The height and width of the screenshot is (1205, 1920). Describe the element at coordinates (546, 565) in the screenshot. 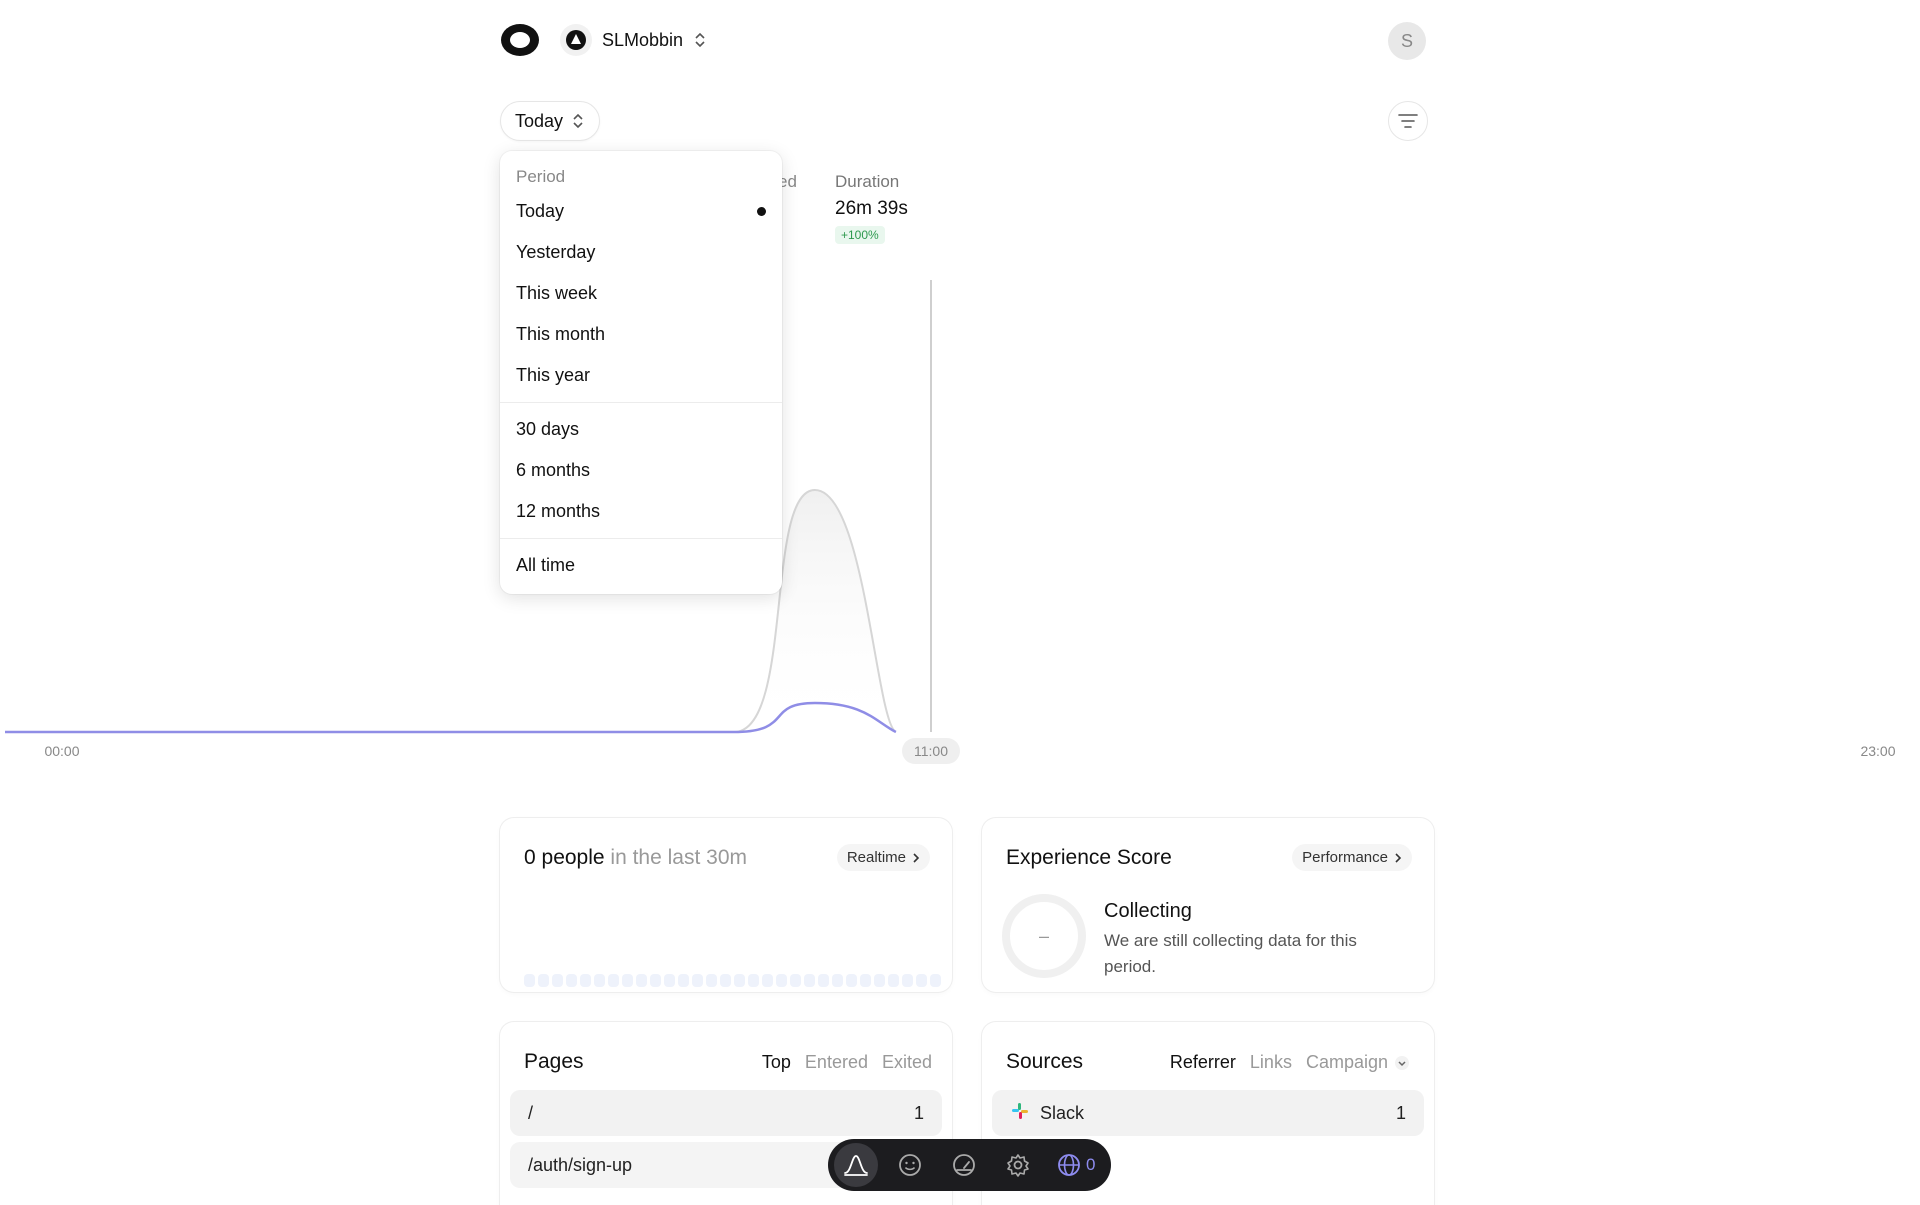

I see `period-option-label: All time` at that location.